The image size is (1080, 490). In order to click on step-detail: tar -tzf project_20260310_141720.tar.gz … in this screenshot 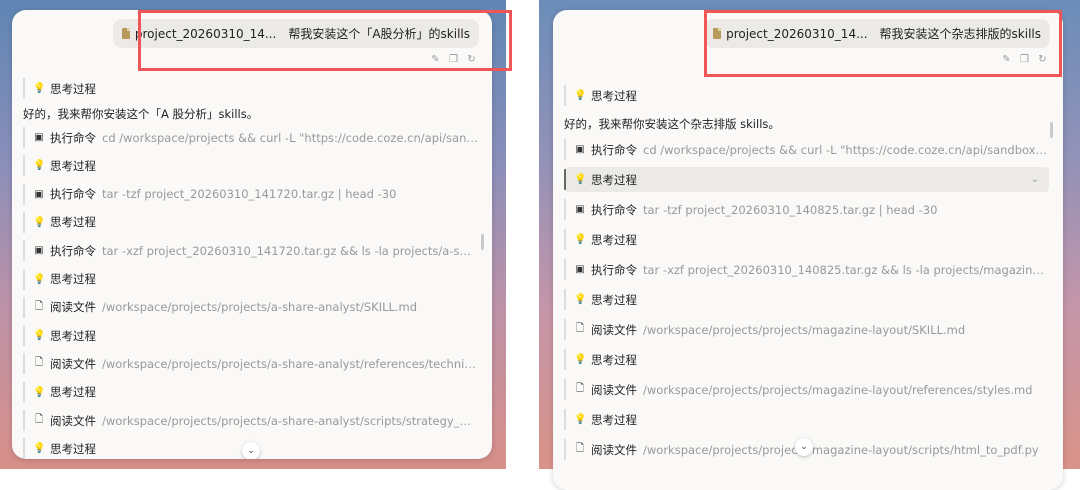, I will do `click(249, 194)`.